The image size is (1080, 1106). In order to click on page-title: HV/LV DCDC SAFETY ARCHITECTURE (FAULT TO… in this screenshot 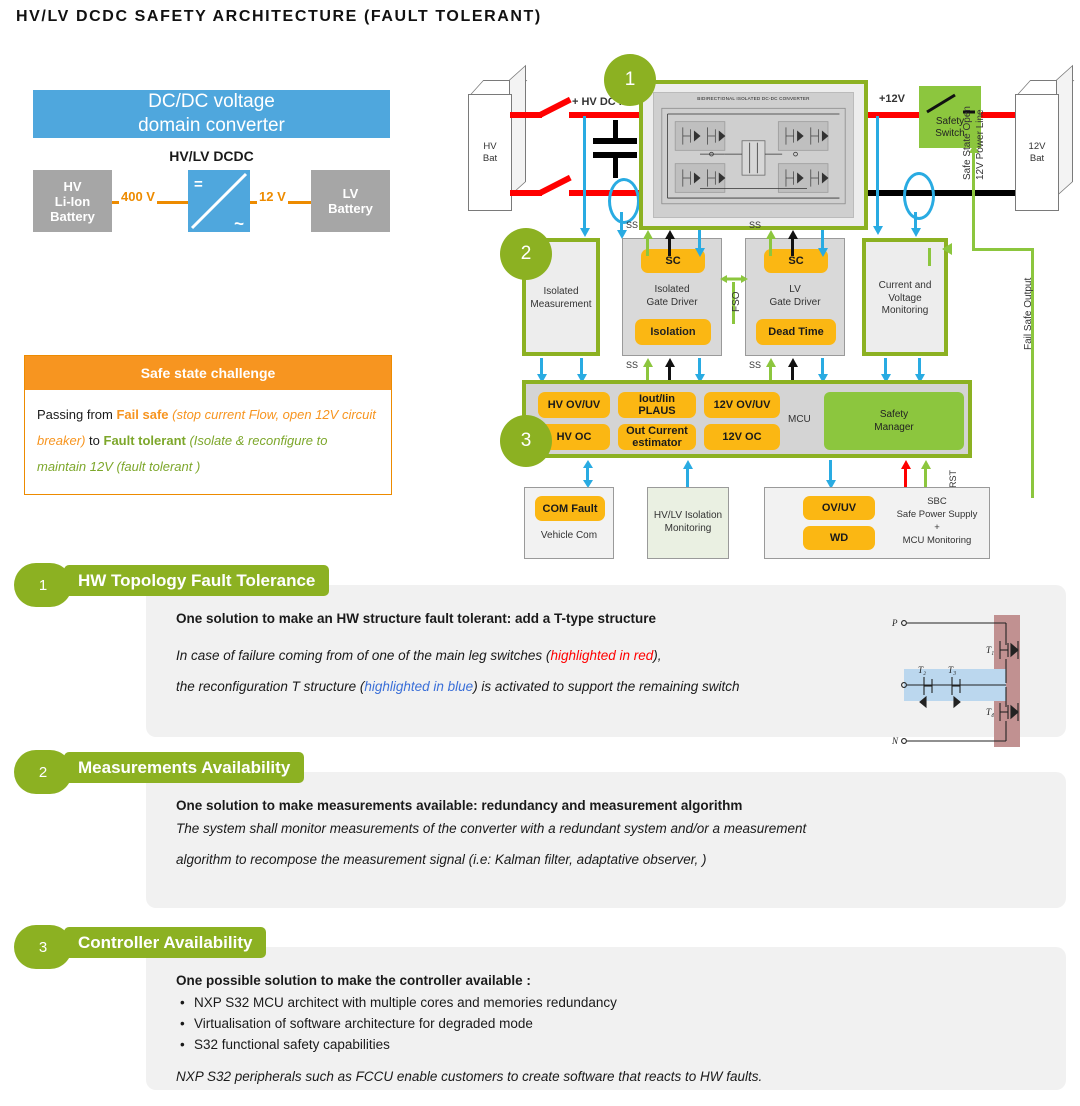, I will do `click(279, 16)`.